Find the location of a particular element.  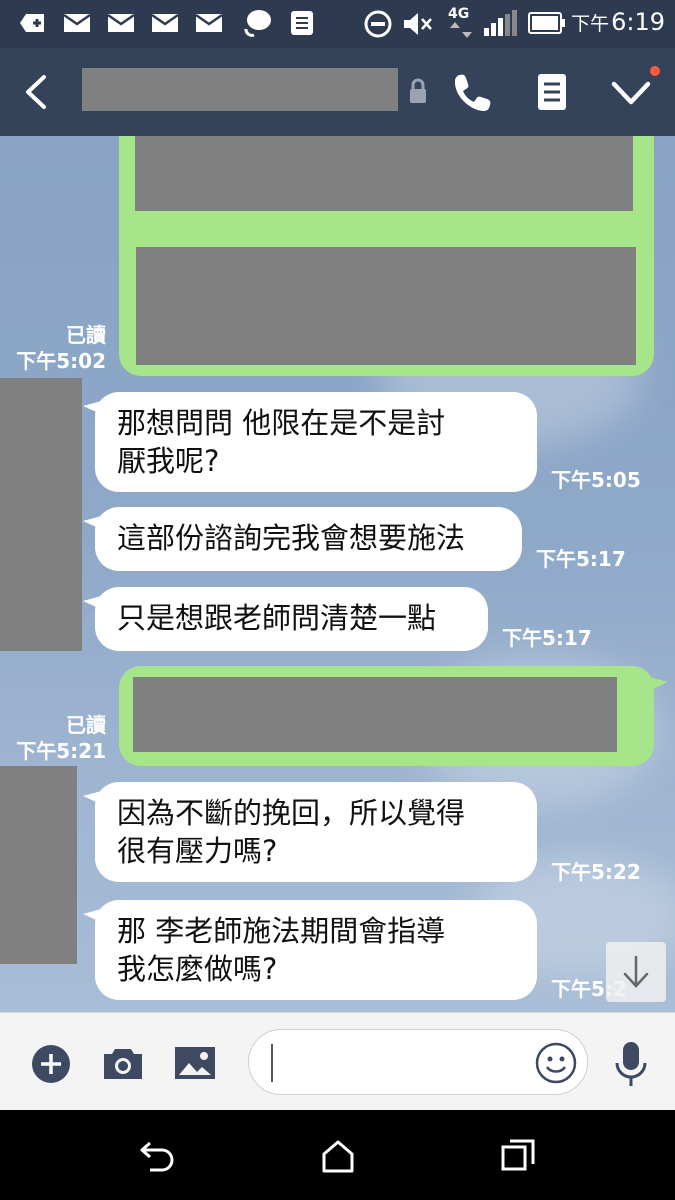

home-nav-icon is located at coordinates (338, 1156).